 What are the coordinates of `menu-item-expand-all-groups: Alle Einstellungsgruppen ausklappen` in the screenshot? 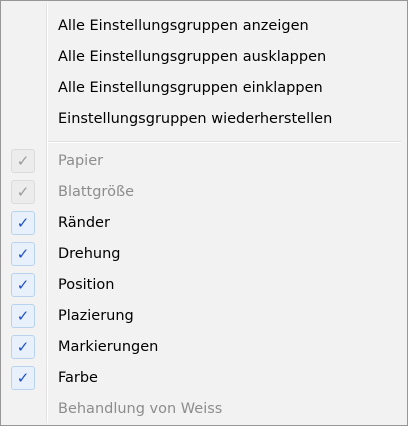 It's located at (204, 57).